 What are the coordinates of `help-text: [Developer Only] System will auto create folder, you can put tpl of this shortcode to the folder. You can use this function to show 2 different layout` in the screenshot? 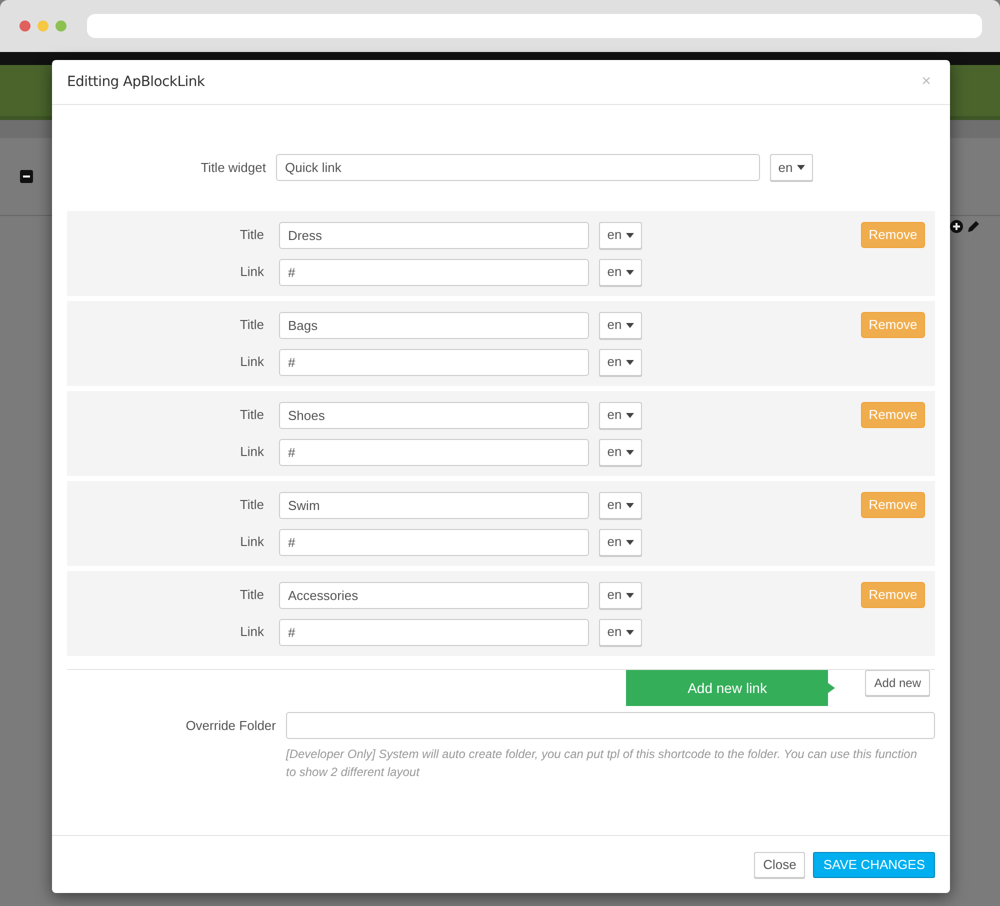 It's located at (602, 763).